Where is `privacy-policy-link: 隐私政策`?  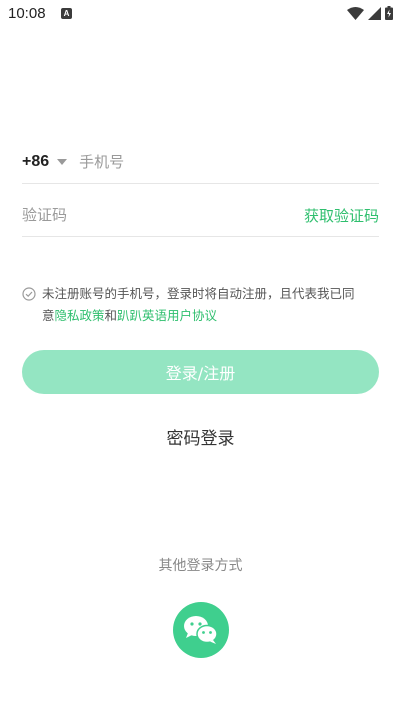 privacy-policy-link: 隐私政策 is located at coordinates (80, 315).